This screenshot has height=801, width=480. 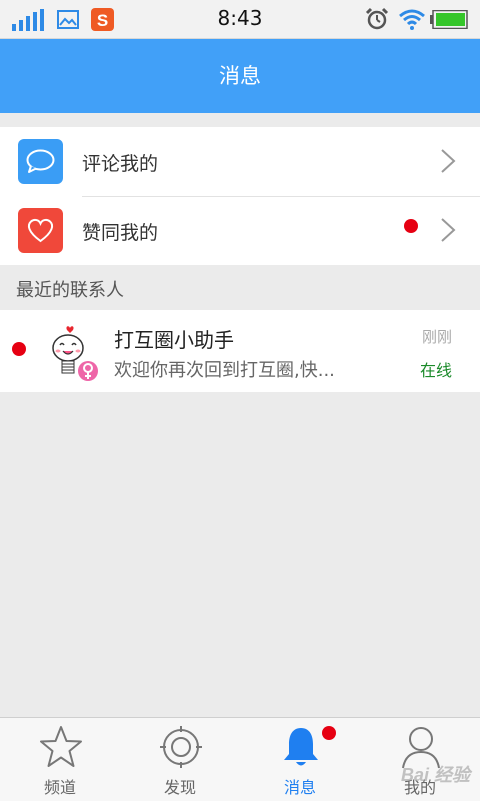 I want to click on menu-item-label: 评论我的, so click(x=120, y=164).